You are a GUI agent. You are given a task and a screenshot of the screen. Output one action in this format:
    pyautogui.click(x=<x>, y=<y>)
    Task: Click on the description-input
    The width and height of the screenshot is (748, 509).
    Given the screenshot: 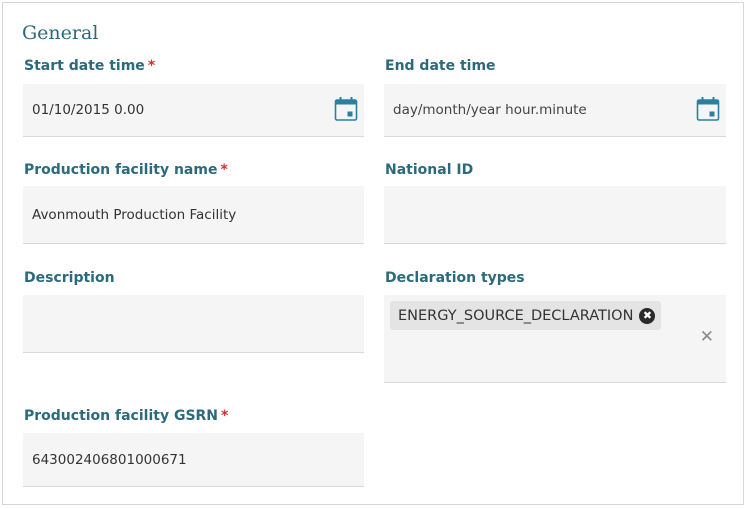 What is the action you would take?
    pyautogui.click(x=193, y=324)
    